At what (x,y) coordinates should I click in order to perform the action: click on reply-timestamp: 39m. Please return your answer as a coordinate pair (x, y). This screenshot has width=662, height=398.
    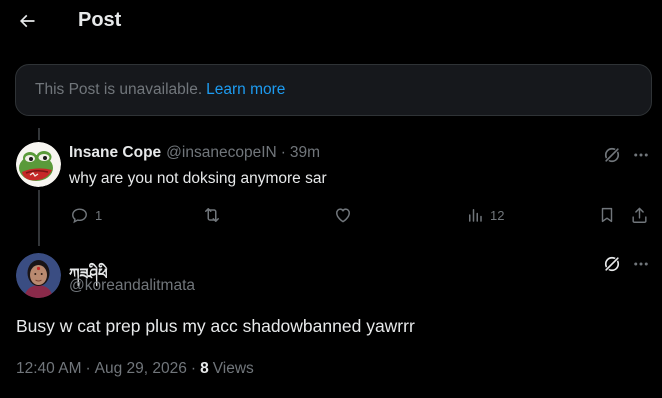
    Looking at the image, I should click on (305, 153).